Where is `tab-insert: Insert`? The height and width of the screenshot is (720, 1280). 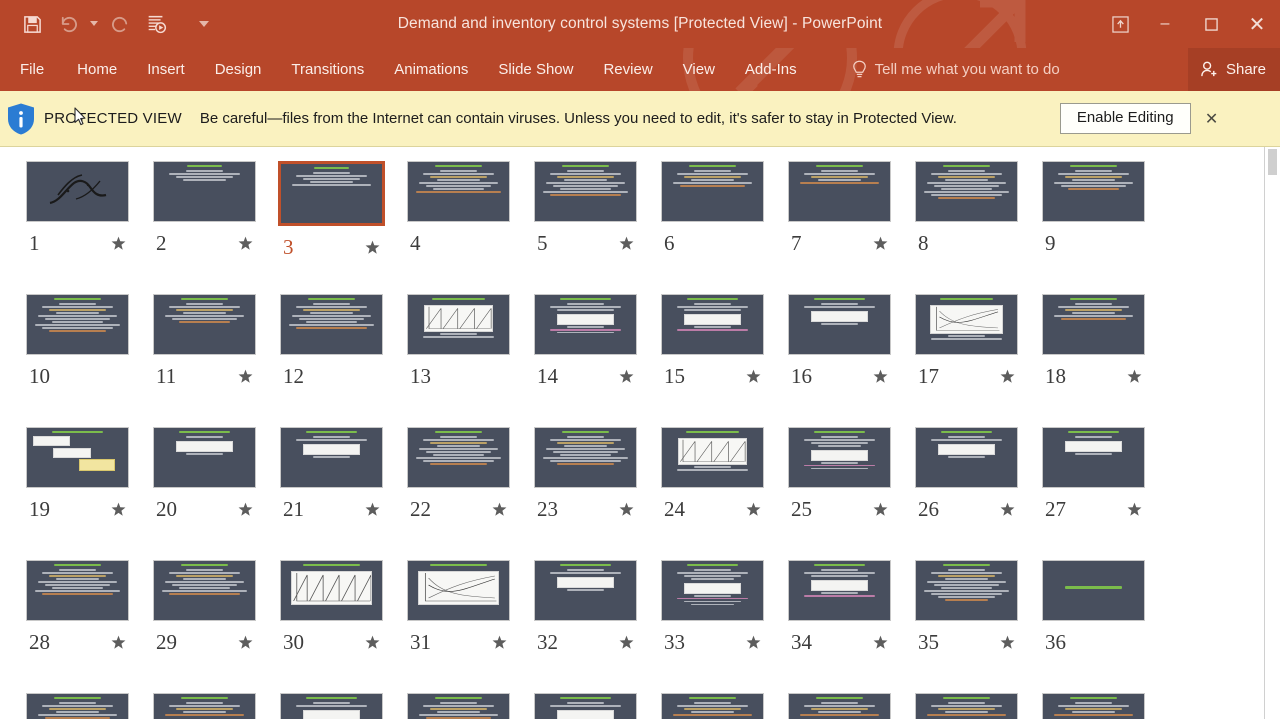 tab-insert: Insert is located at coordinates (166, 69).